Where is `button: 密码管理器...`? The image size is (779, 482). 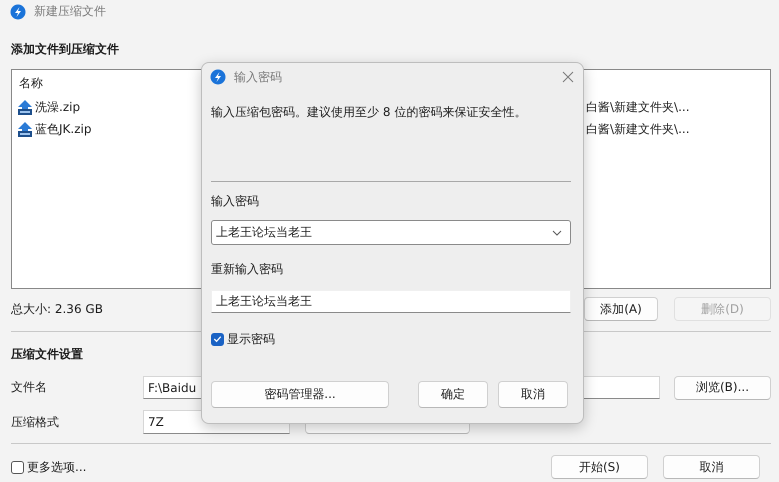 button: 密码管理器... is located at coordinates (300, 394).